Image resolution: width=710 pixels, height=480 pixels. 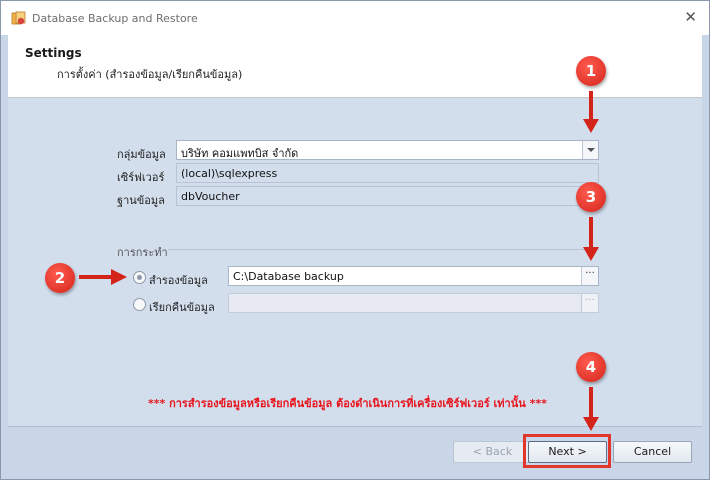 What do you see at coordinates (591, 197) in the screenshot?
I see `callout-3: 3` at bounding box center [591, 197].